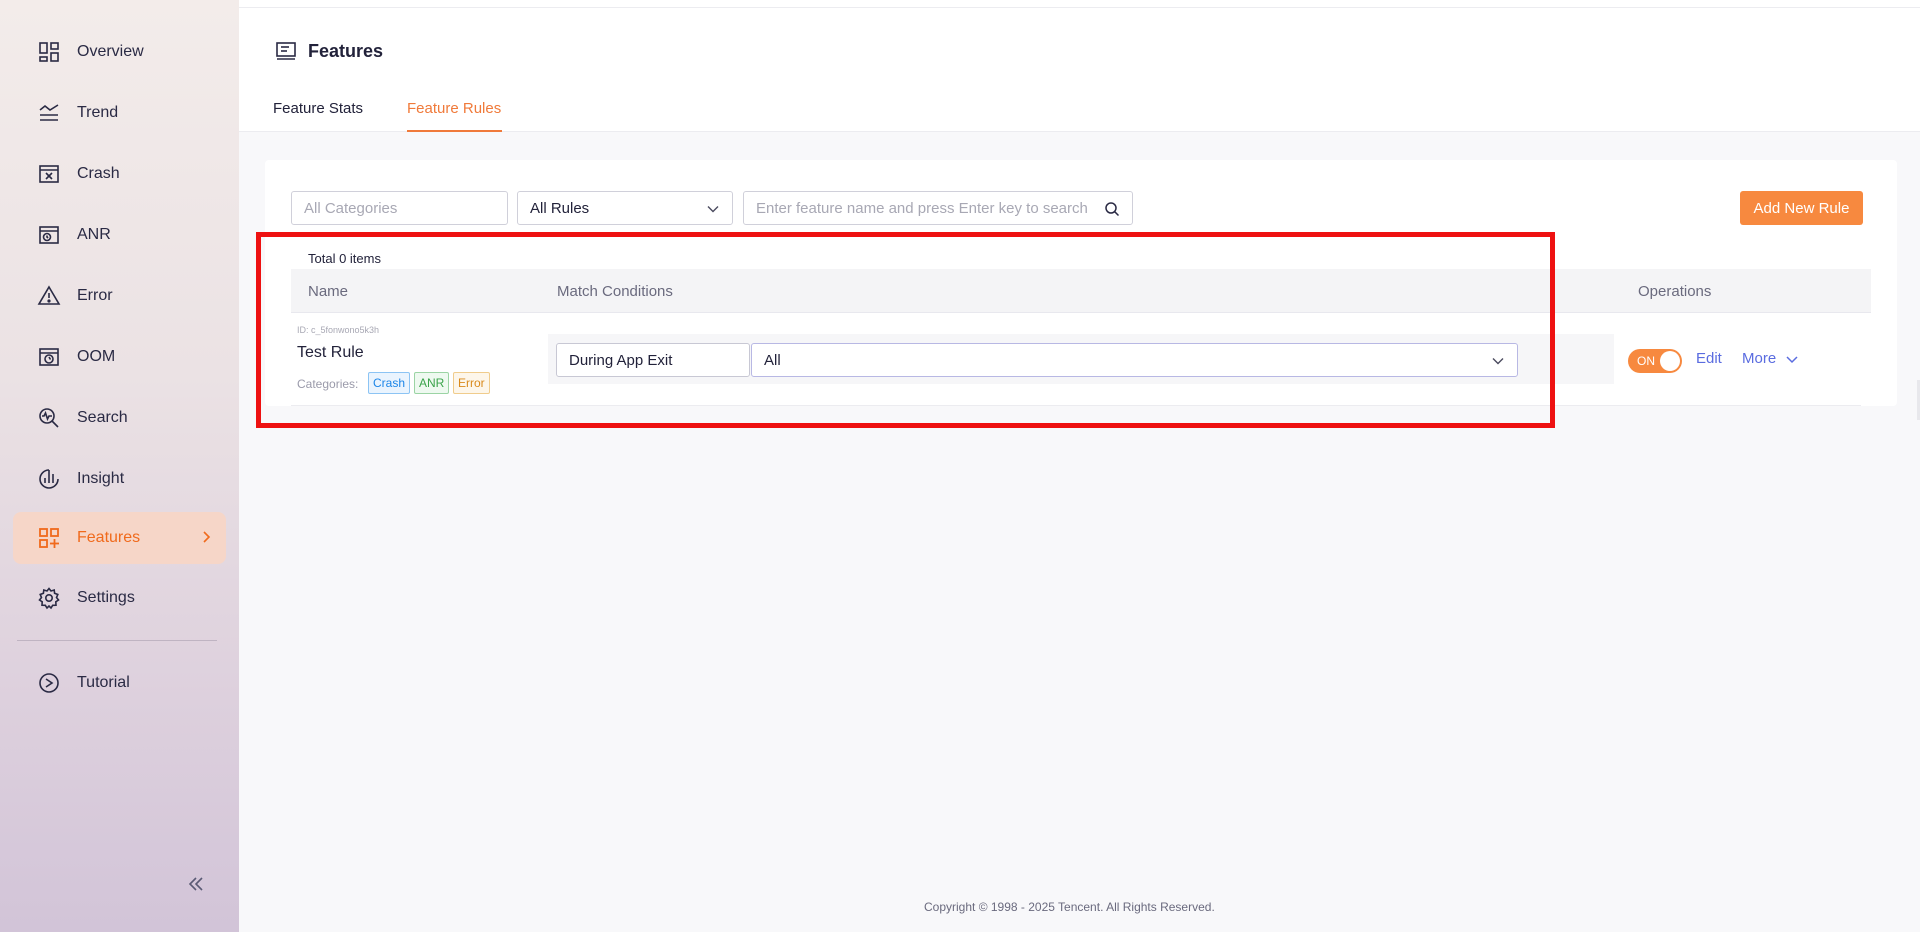  What do you see at coordinates (117, 640) in the screenshot?
I see `sidebar-divider` at bounding box center [117, 640].